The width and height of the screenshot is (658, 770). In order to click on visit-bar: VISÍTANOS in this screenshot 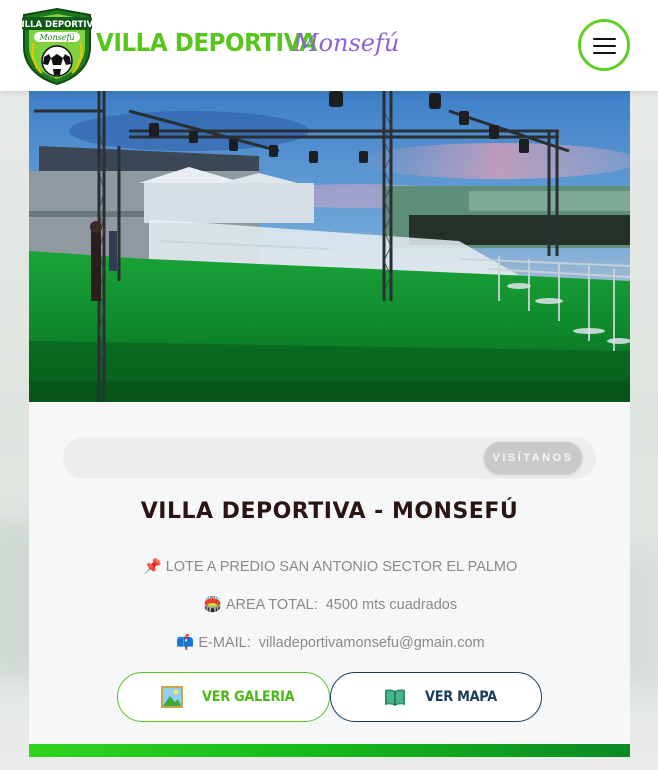, I will do `click(329, 458)`.